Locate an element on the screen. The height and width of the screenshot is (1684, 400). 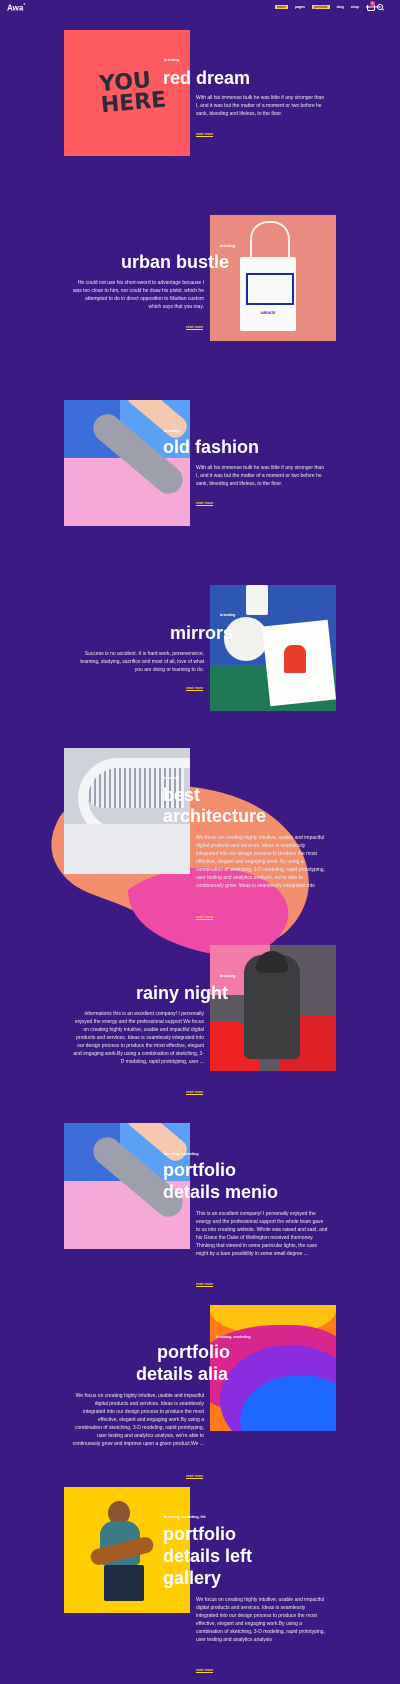
site-logo: Awa° is located at coordinates (16, 8).